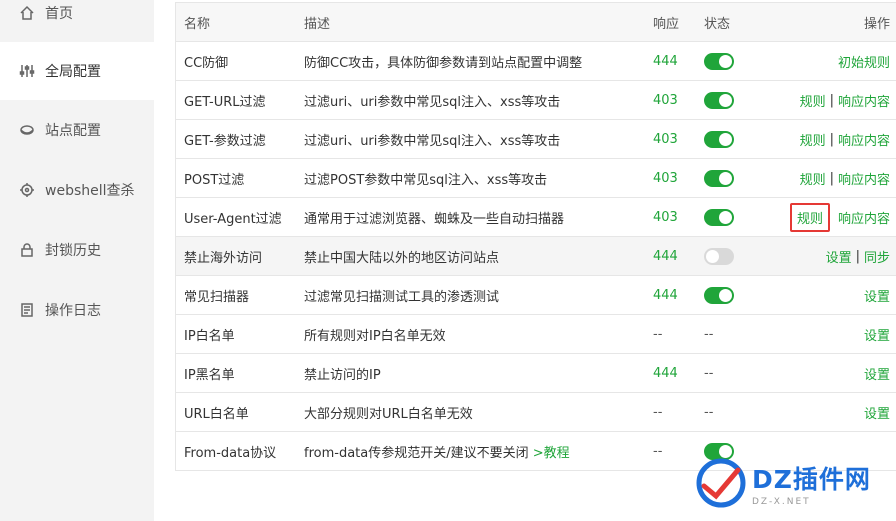 The image size is (896, 521). I want to click on sidebar-item-webshell: webshell查杀, so click(77, 190).